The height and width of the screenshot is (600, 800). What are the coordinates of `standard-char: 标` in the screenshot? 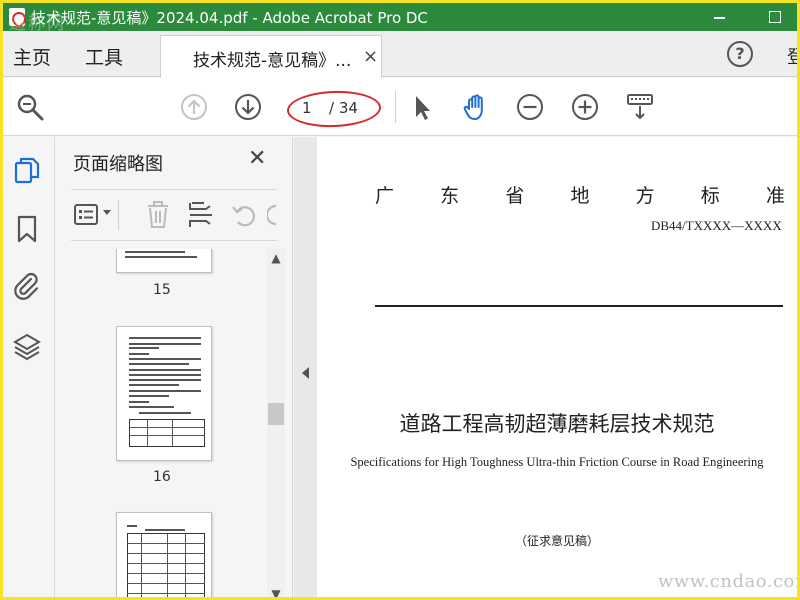 It's located at (710, 196).